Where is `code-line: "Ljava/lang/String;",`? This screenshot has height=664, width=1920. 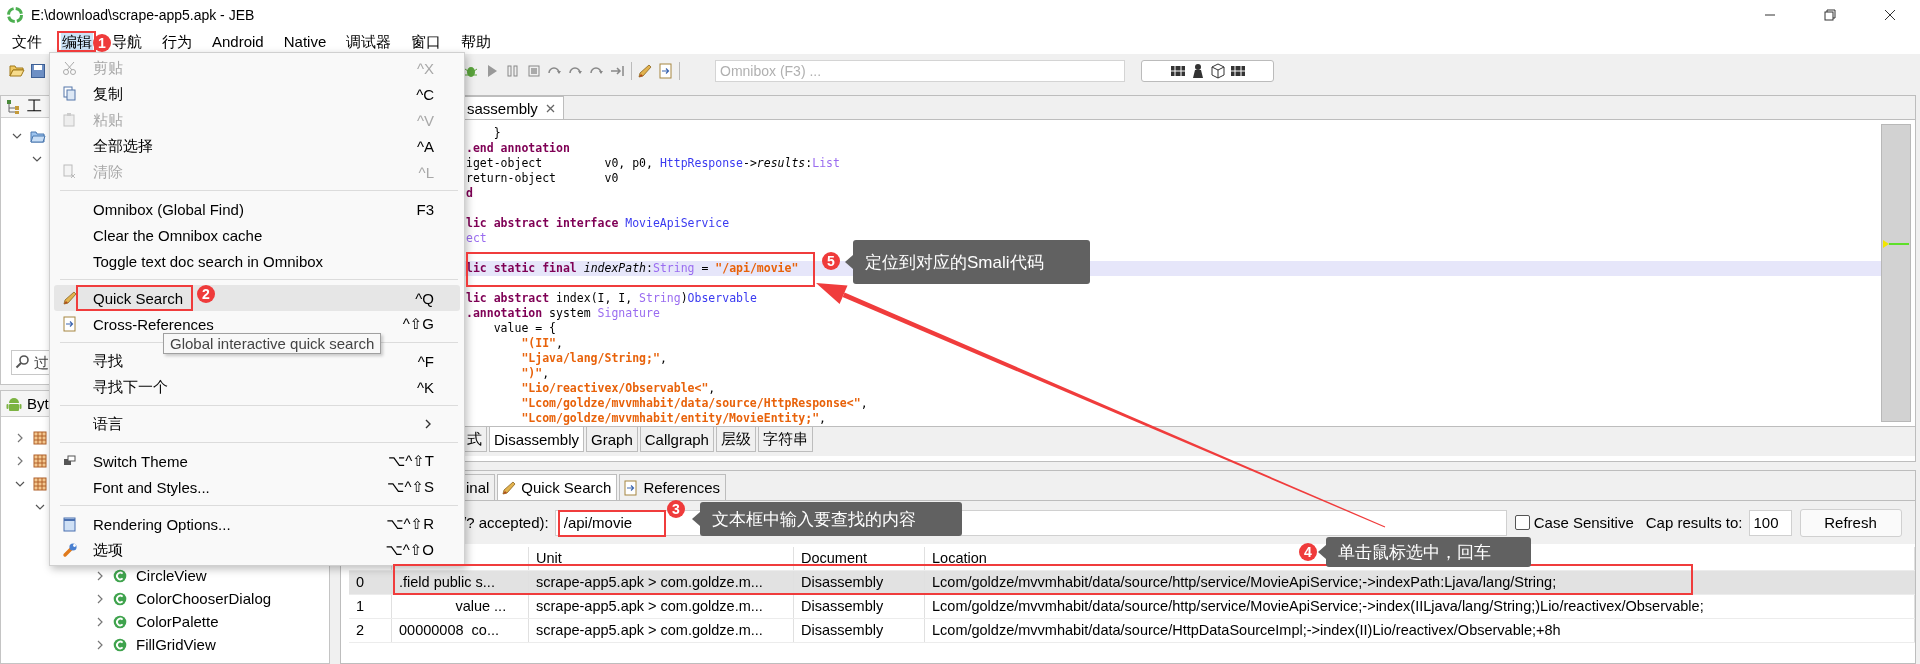 code-line: "Ljava/lang/String;", is located at coordinates (593, 358).